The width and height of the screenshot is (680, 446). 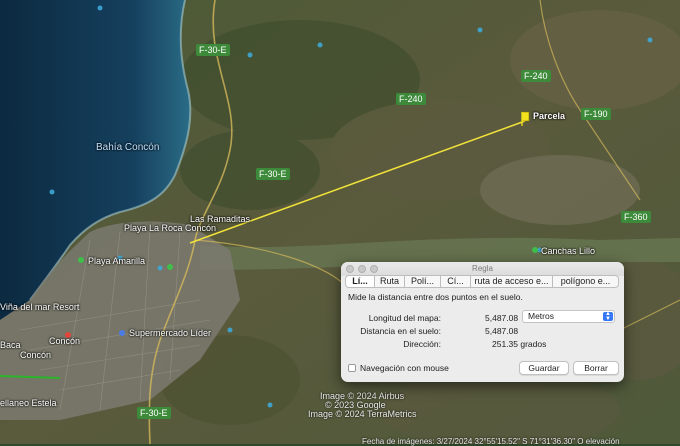 What do you see at coordinates (502, 318) in the screenshot?
I see `map-length-value: 5,487.08` at bounding box center [502, 318].